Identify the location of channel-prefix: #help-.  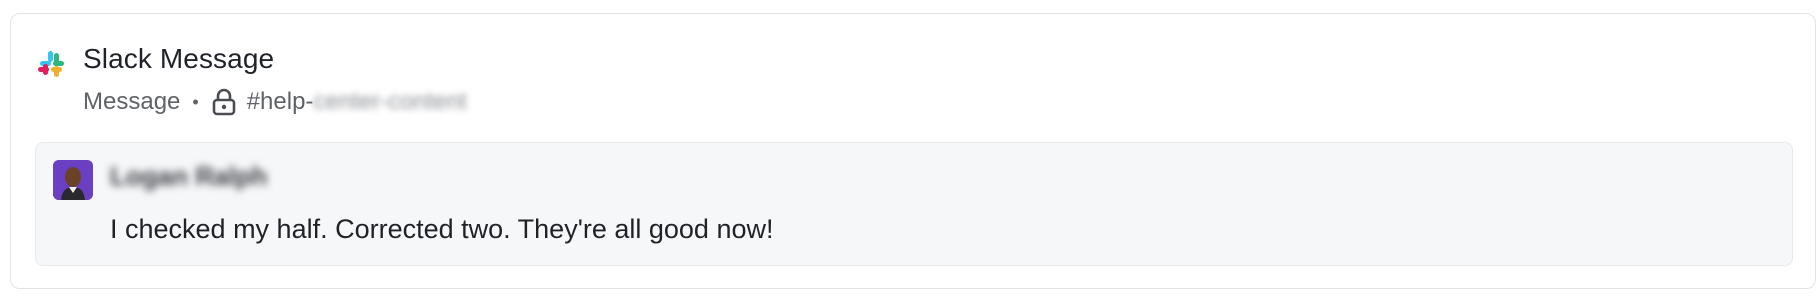
(280, 101).